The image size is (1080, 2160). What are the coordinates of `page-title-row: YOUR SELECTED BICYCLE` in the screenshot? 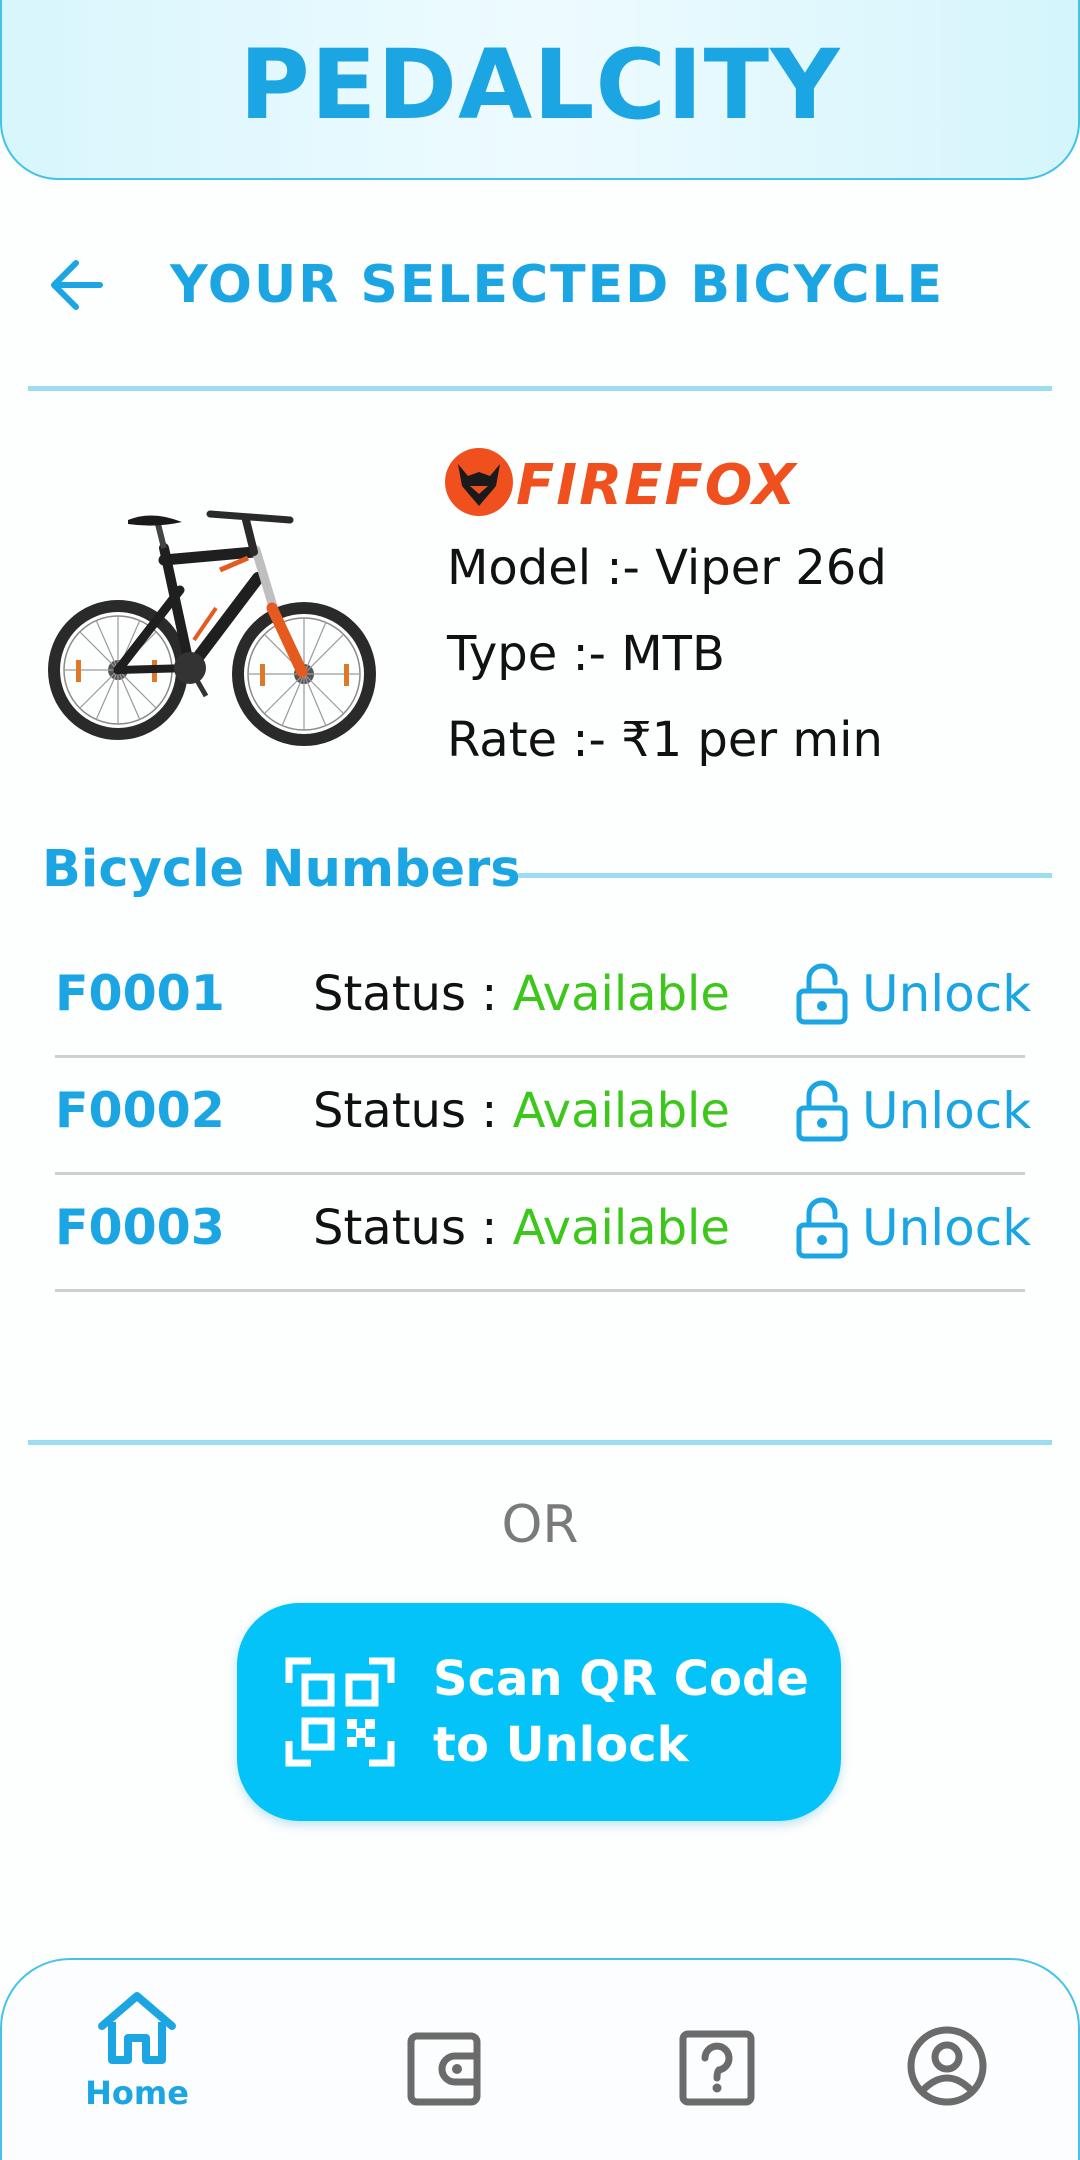 It's located at (494, 285).